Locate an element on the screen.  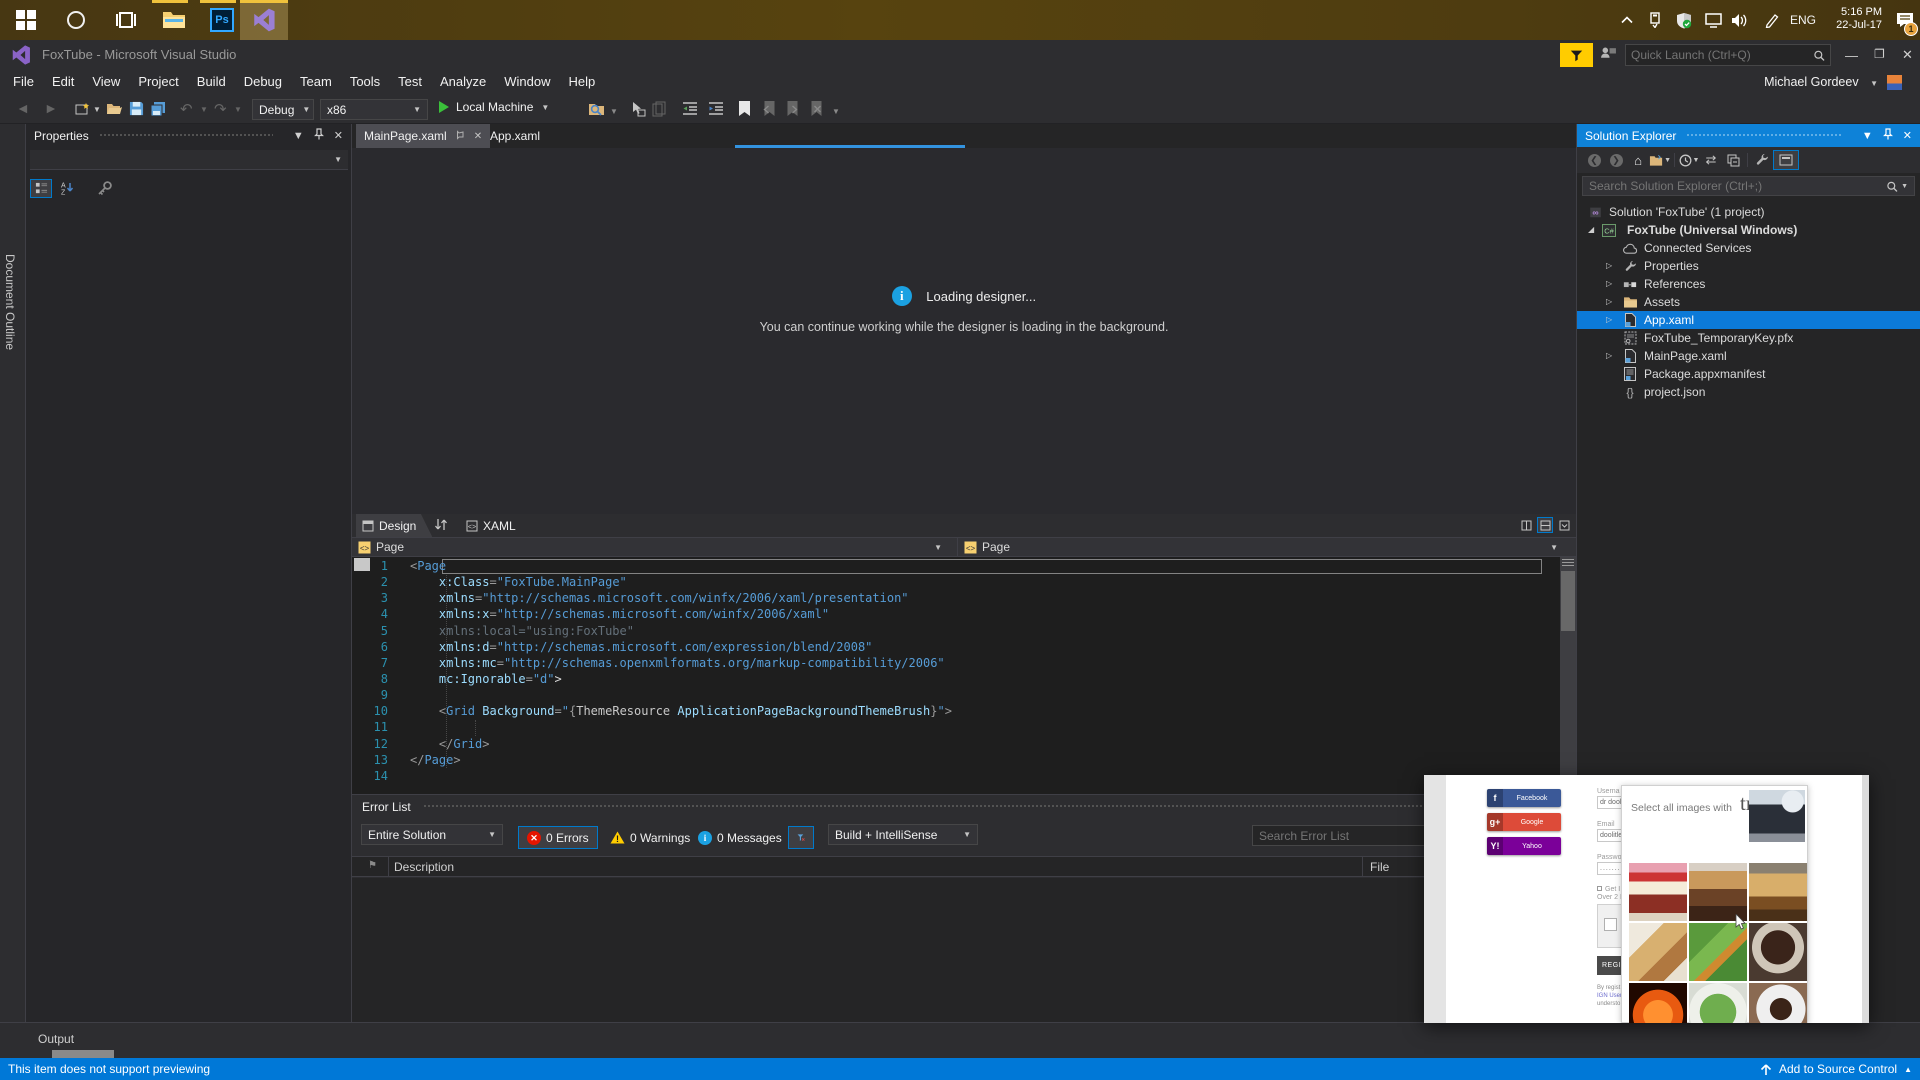
code-line-2: 2 x:Class="FoxTube.MainPage" is located at coordinates (652, 582).